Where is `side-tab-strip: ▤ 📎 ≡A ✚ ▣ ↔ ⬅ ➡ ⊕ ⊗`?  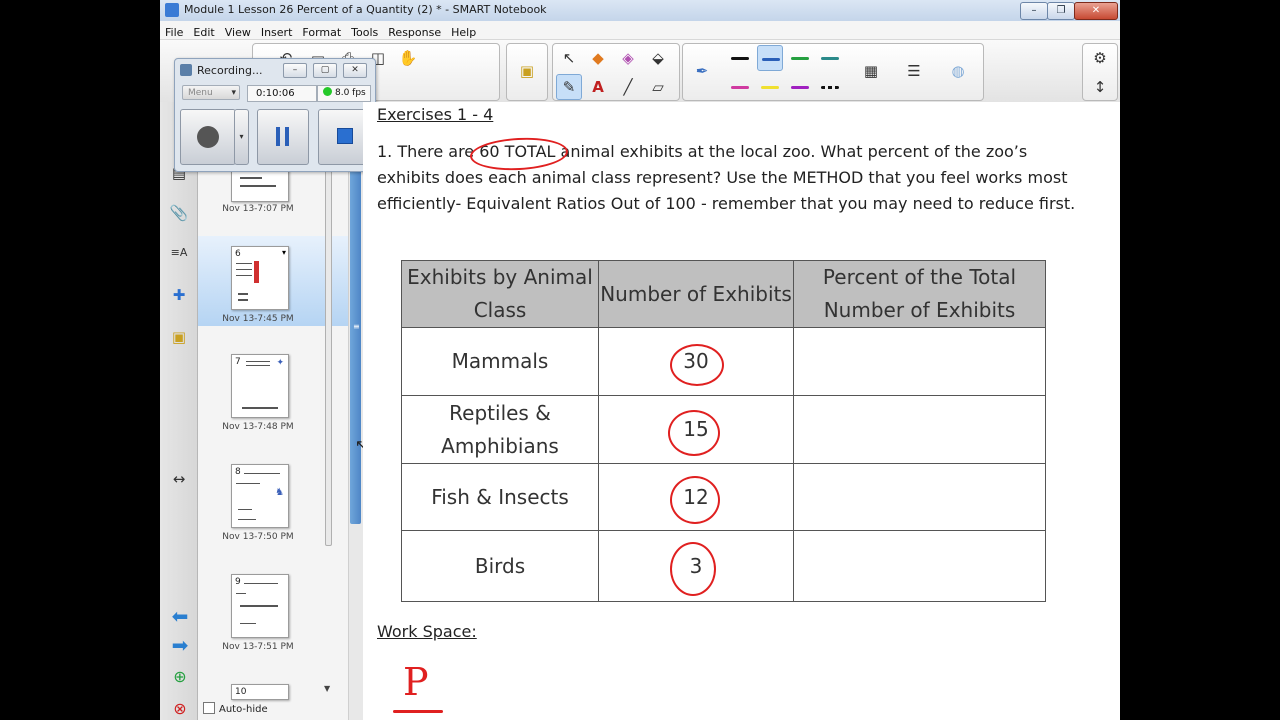 side-tab-strip: ▤ 📎 ≡A ✚ ▣ ↔ ⬅ ➡ ⊕ ⊗ is located at coordinates (179, 411).